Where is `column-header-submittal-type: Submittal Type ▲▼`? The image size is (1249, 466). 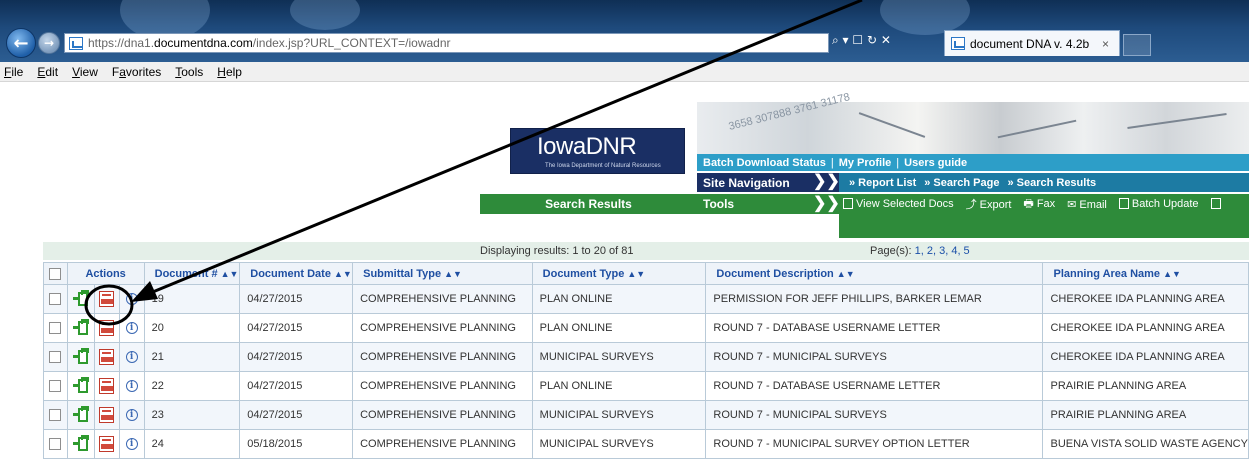
column-header-submittal-type: Submittal Type ▲▼ is located at coordinates (442, 273).